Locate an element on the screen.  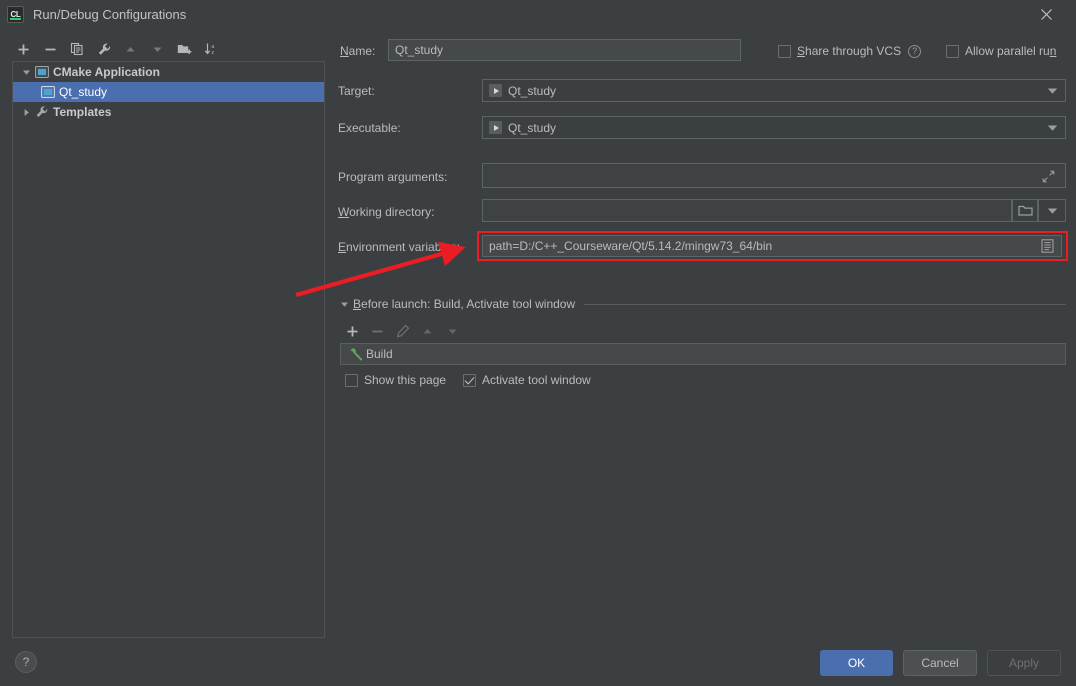
program-arguments-label: Program arguments: is located at coordinates (393, 177).